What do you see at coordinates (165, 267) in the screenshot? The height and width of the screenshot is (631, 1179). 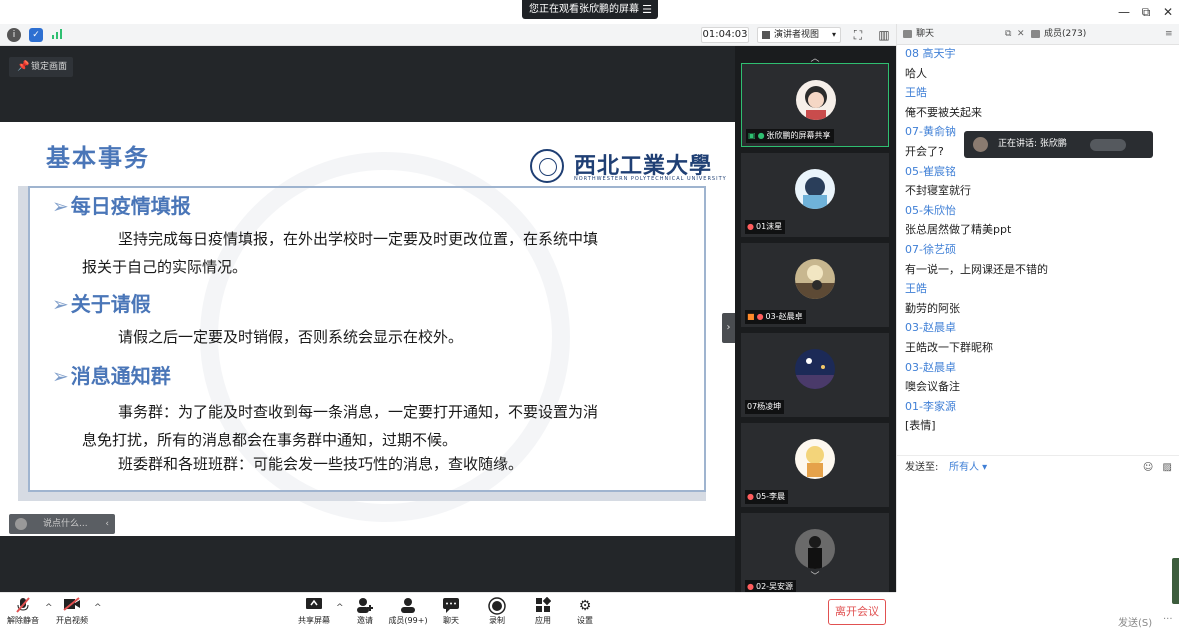 I see `paragraph-line: 报关于自己的实际情况。` at bounding box center [165, 267].